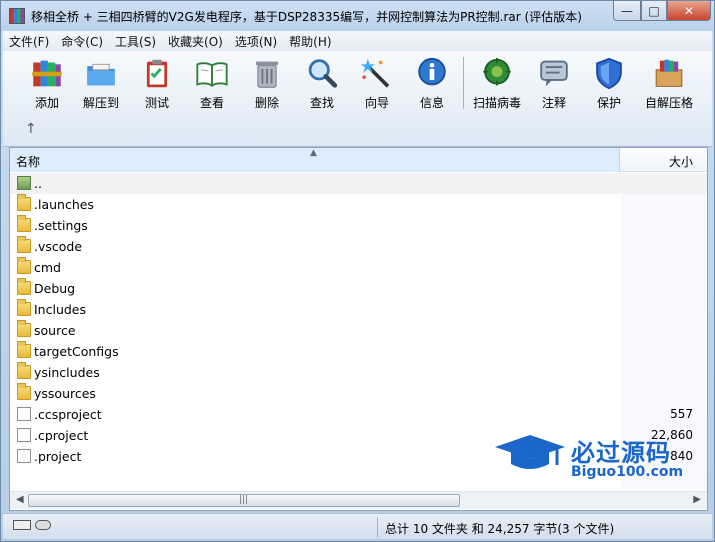  What do you see at coordinates (621, 453) in the screenshot?
I see `watermark-title: 必过源码` at bounding box center [621, 453].